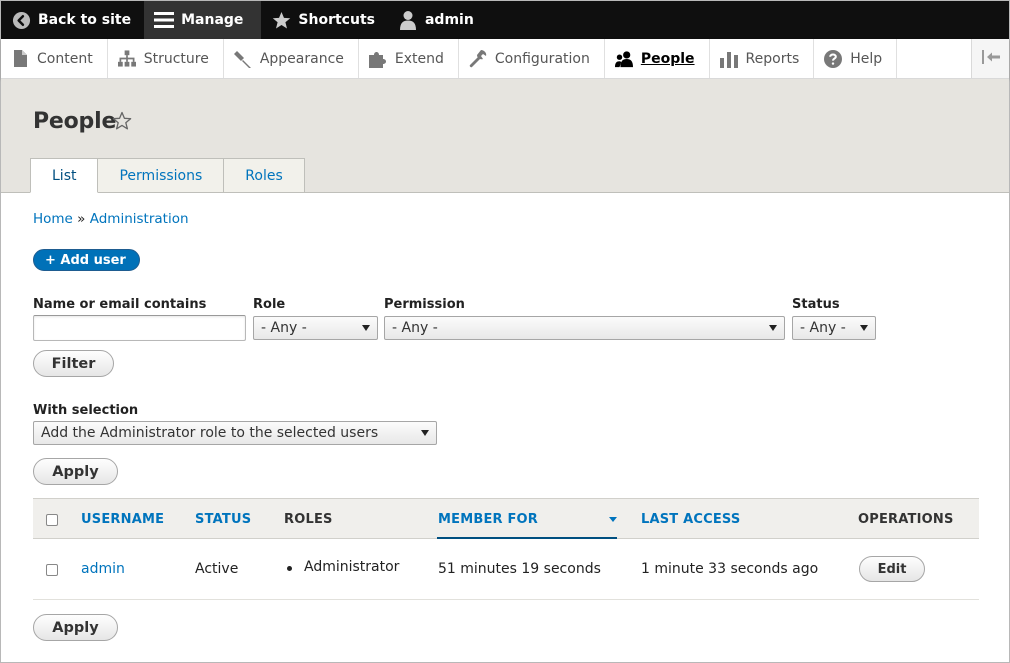 The image size is (1010, 663). What do you see at coordinates (519, 569) in the screenshot?
I see `member-for-value: 51 minutes 19 seconds` at bounding box center [519, 569].